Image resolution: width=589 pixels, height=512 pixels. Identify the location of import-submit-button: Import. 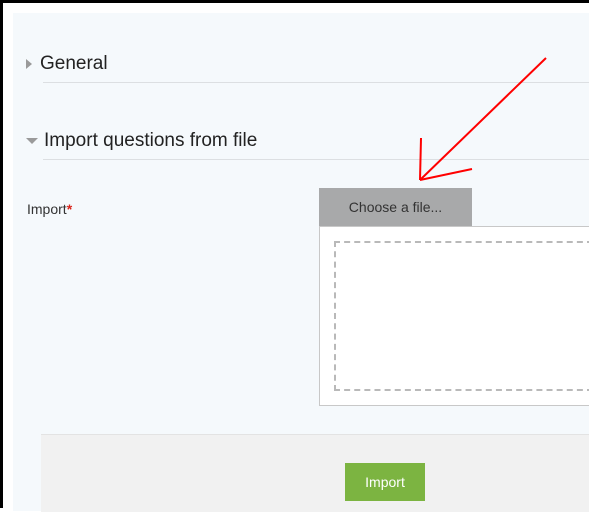
(385, 482).